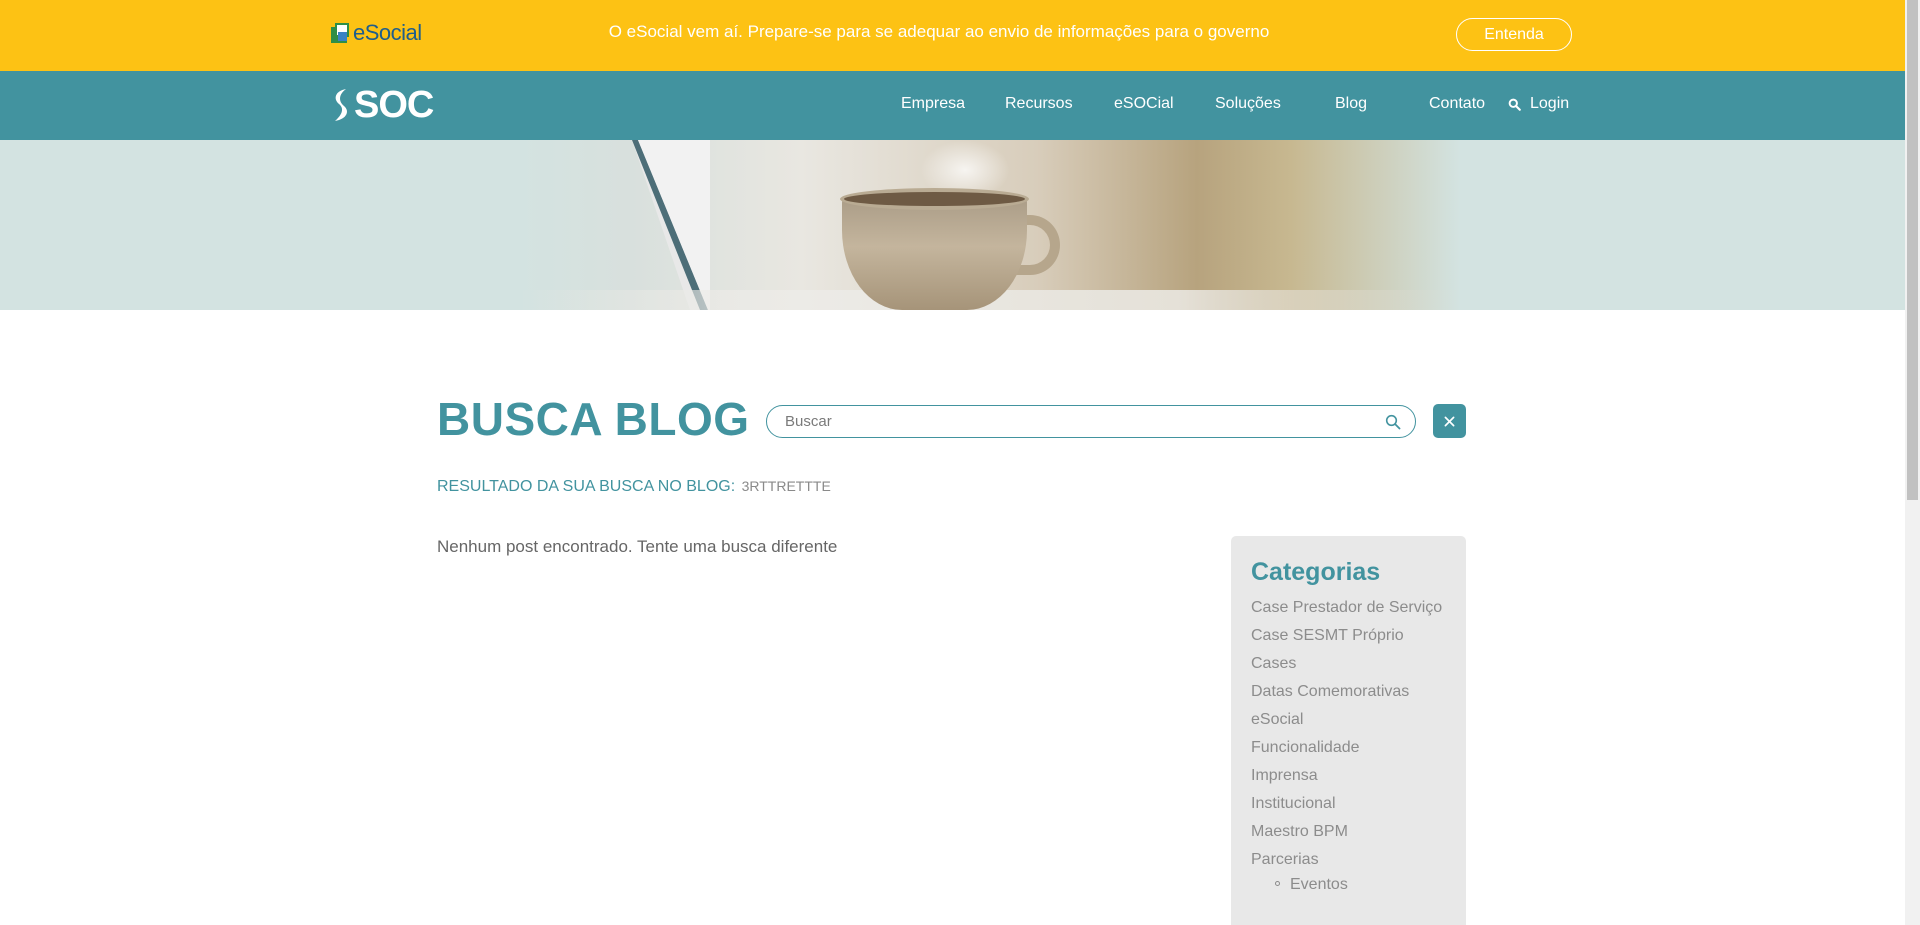 The width and height of the screenshot is (1920, 925). I want to click on category-label: Parcerias, so click(1285, 859).